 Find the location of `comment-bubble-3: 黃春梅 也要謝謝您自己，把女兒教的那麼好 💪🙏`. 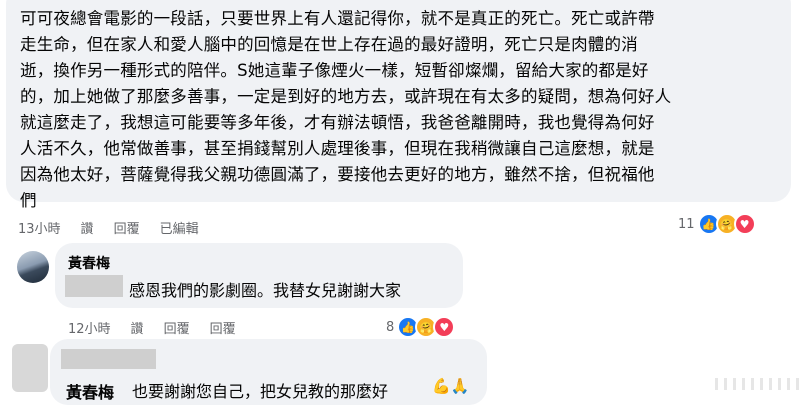

comment-bubble-3: 黃春梅 也要謝謝您自己，把女兒教的那麼好 💪🙏 is located at coordinates (268, 372).